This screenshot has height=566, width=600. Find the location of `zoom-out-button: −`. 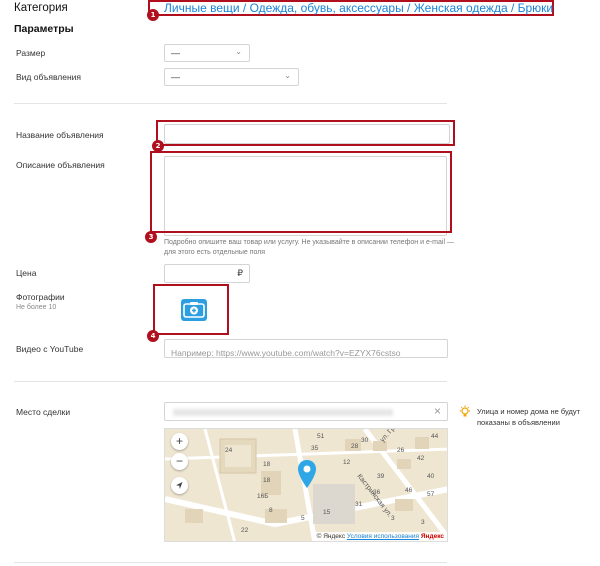

zoom-out-button: − is located at coordinates (179, 461).